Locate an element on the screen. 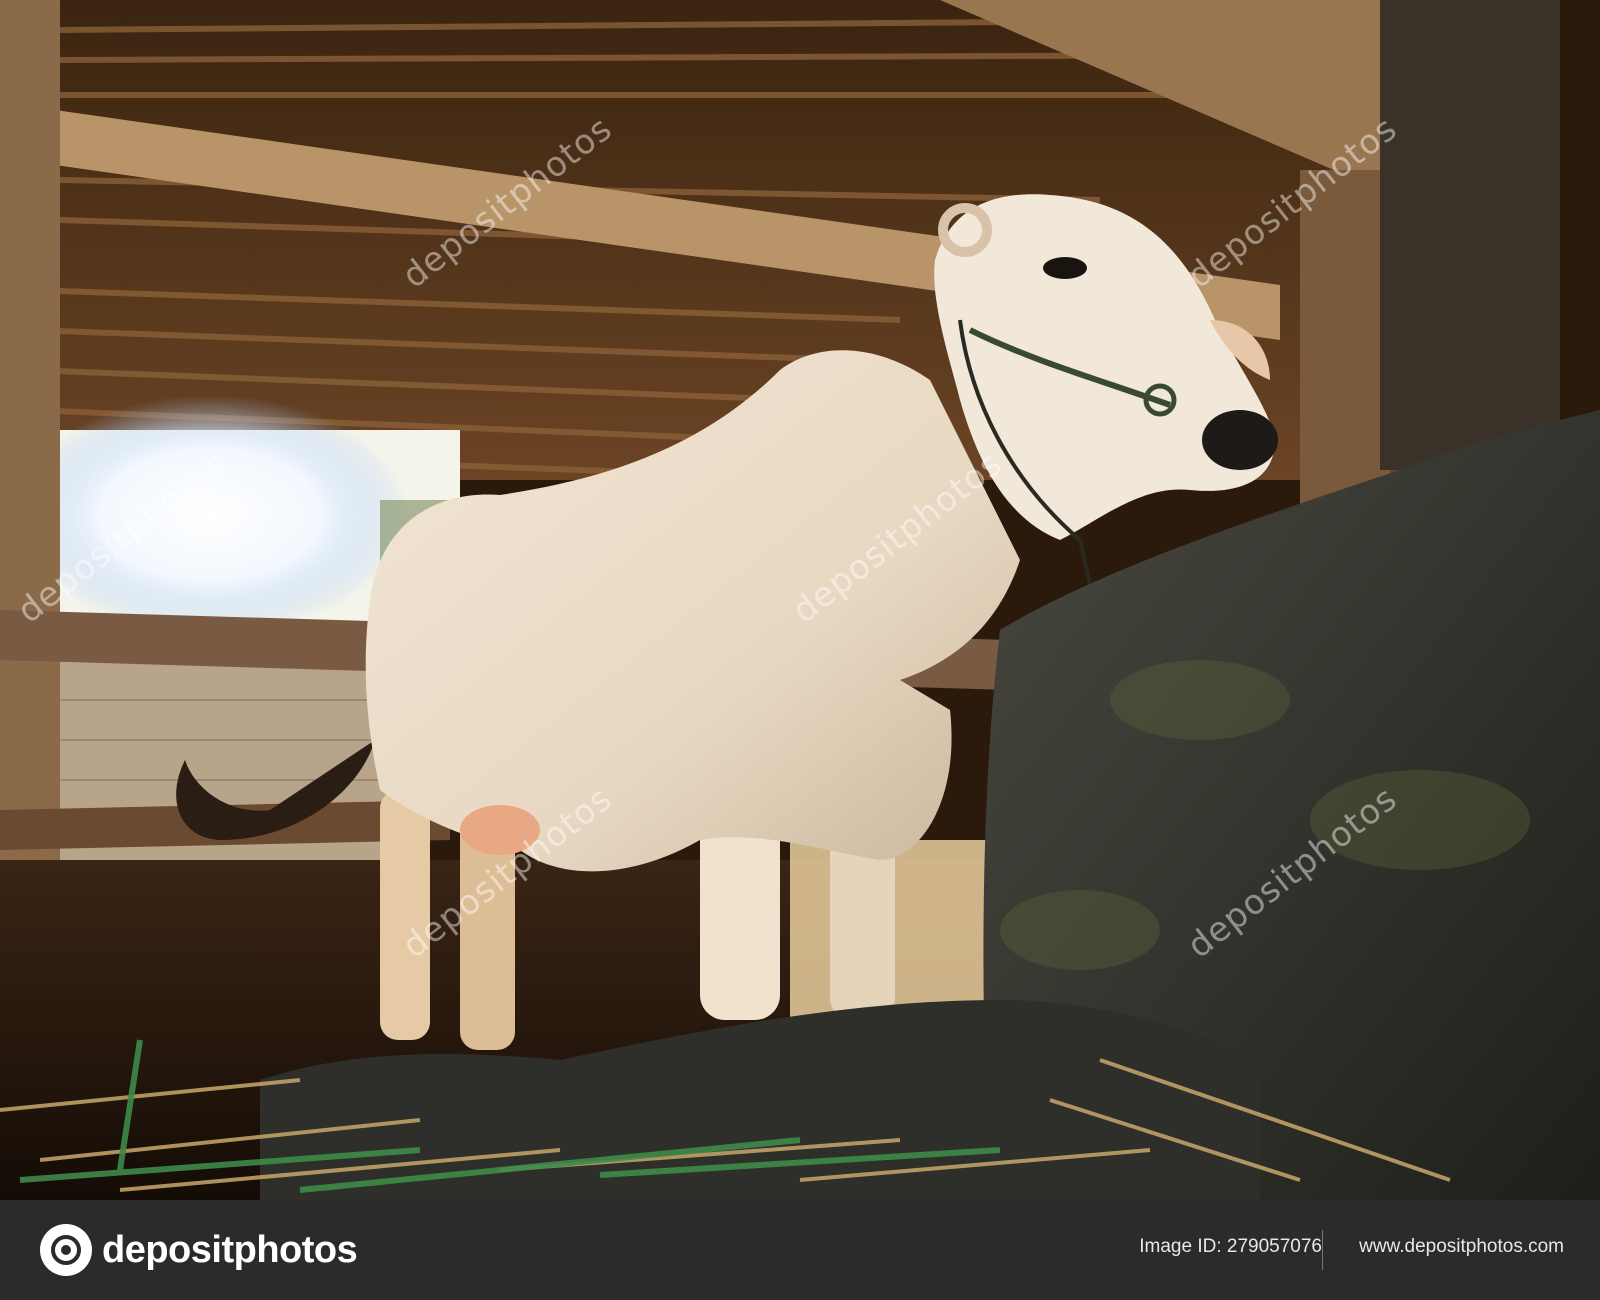 This screenshot has width=1600, height=1300. depositphotos-logo: depositphotos is located at coordinates (199, 1250).